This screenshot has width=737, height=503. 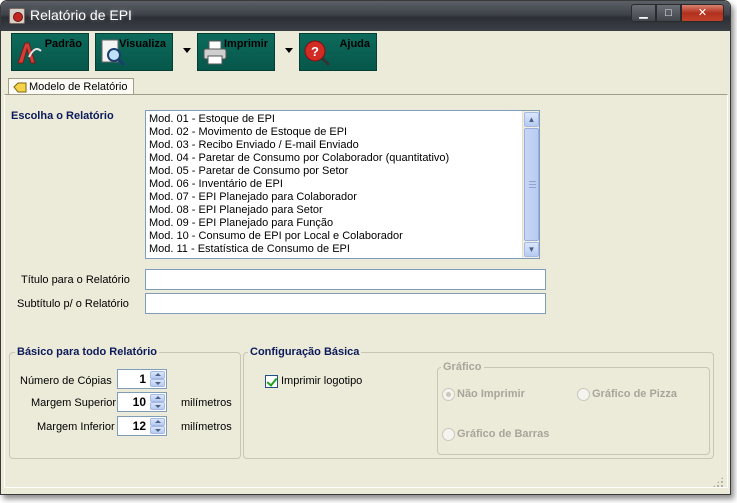 I want to click on subtitulo-input, so click(x=345, y=303).